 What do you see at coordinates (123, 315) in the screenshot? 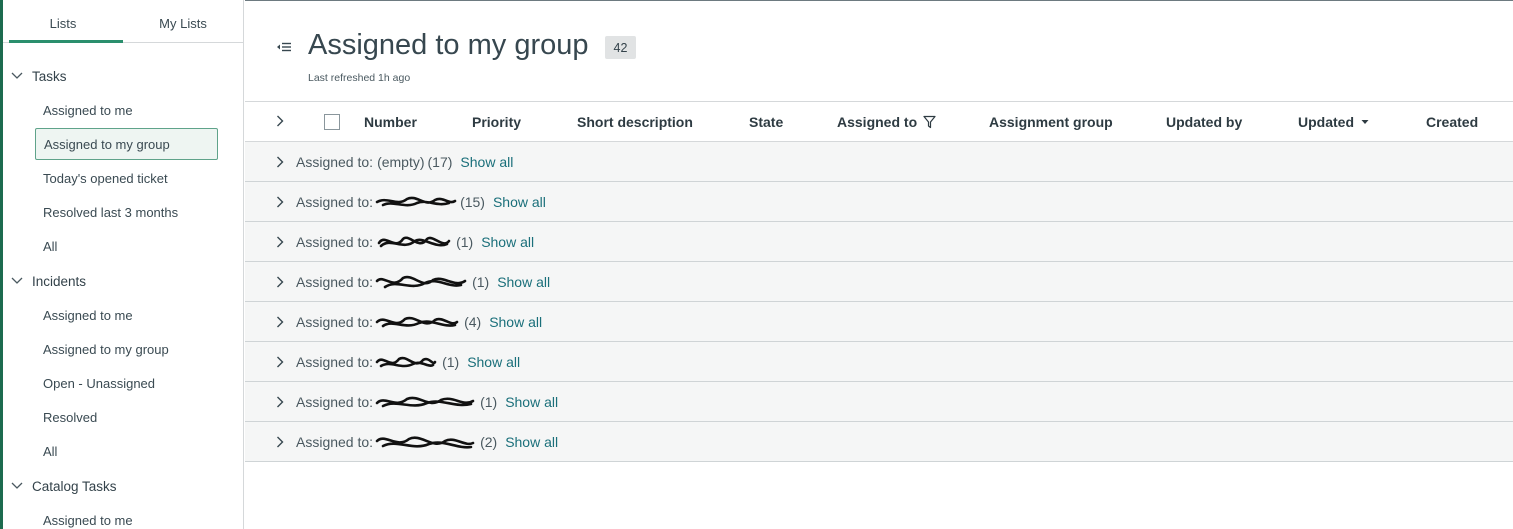
I see `sidebar-item-incidents-assigned-to-me: Assigned to me` at bounding box center [123, 315].